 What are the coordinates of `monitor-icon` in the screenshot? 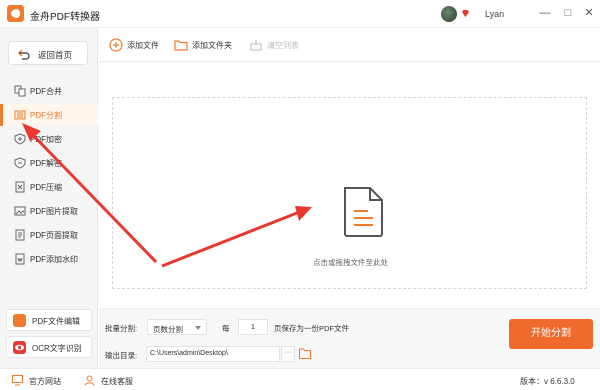 It's located at (17, 380).